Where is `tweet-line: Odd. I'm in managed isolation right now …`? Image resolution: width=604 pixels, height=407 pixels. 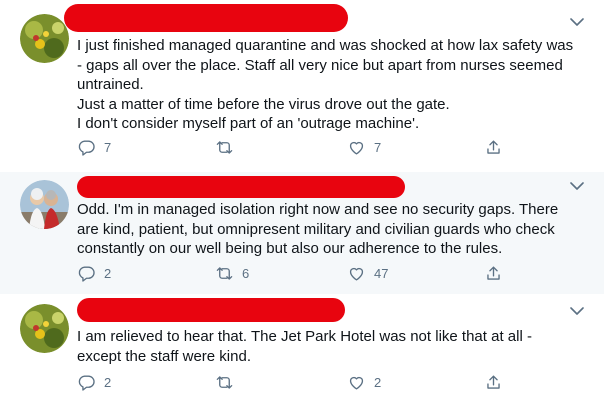 tweet-line: Odd. I'm in managed isolation right now … is located at coordinates (318, 209).